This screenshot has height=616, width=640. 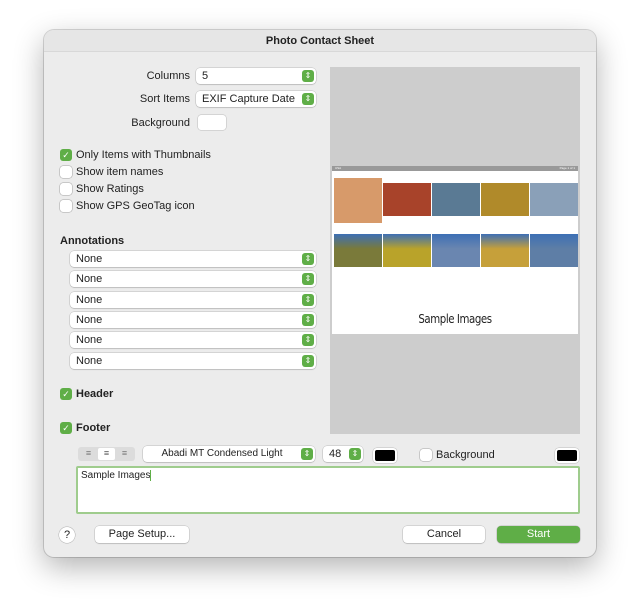 I want to click on only-thumbnails-checkbox: ✓, so click(x=66, y=155).